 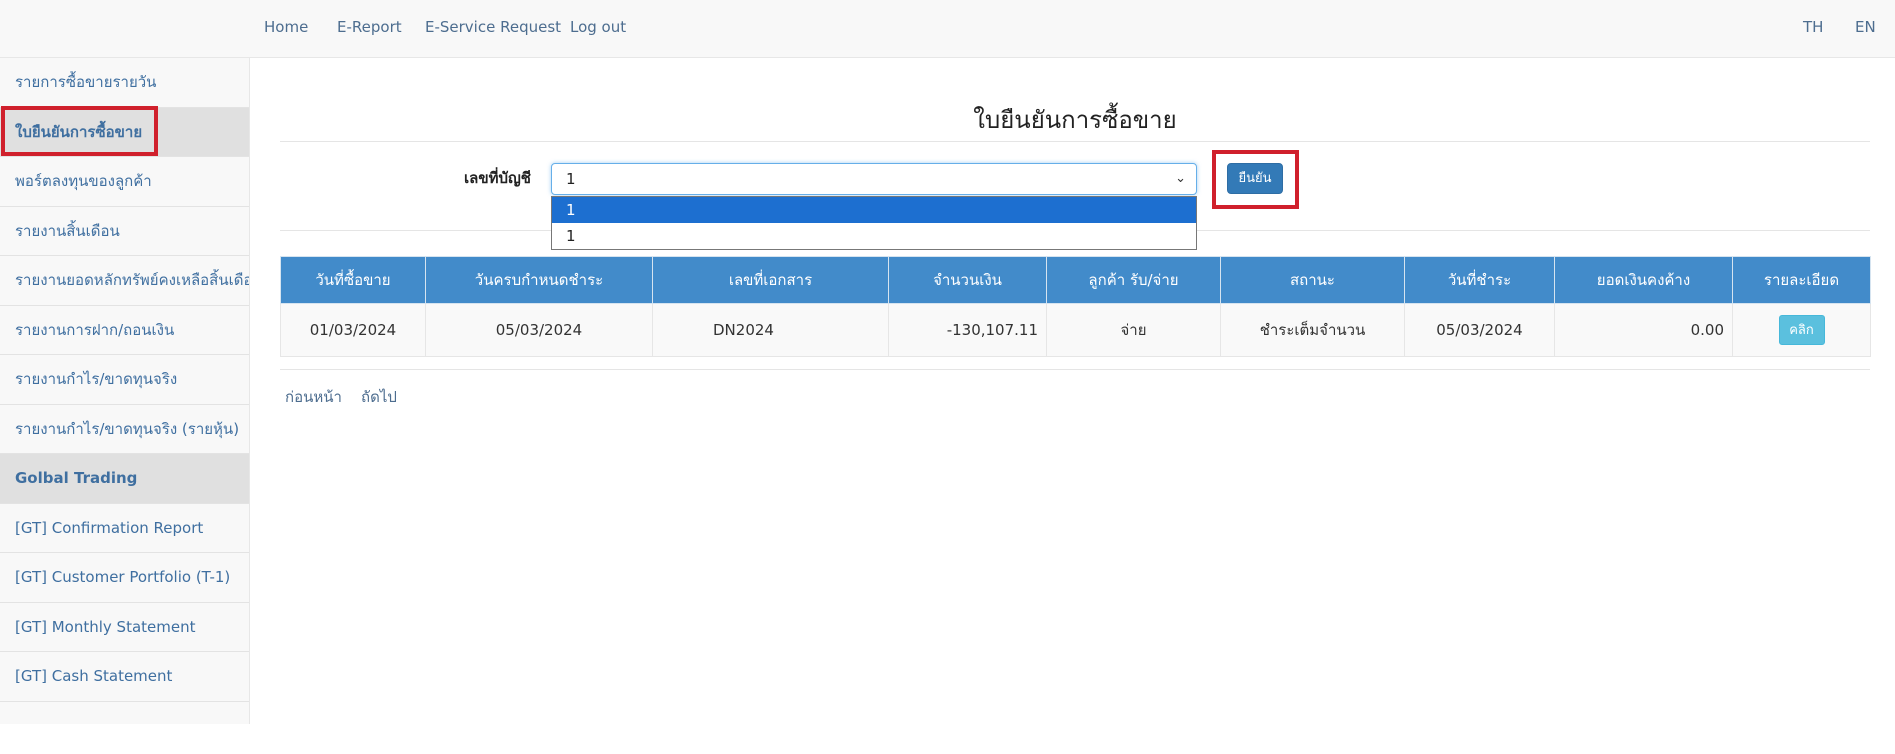 I want to click on nav-e-service-request-link: E-Service Request, so click(x=493, y=27).